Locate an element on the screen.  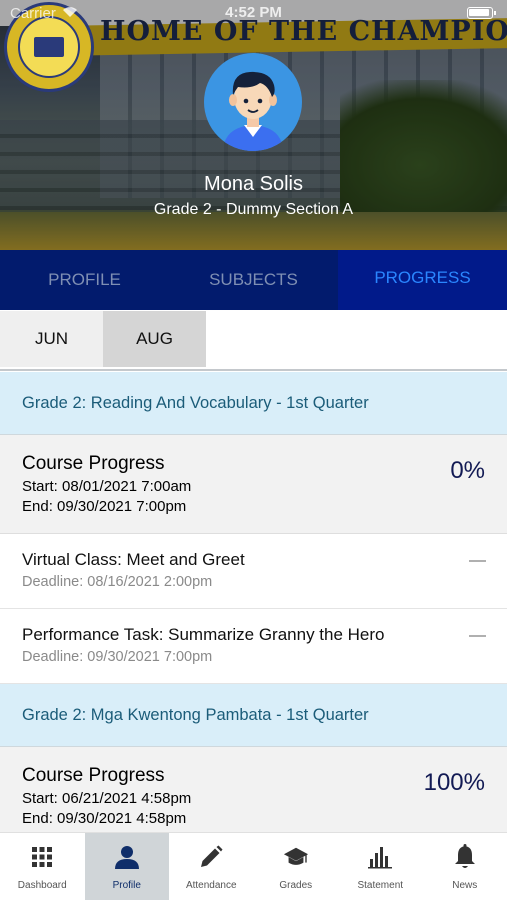
tab-subjects: SUBJECTS is located at coordinates (253, 280).